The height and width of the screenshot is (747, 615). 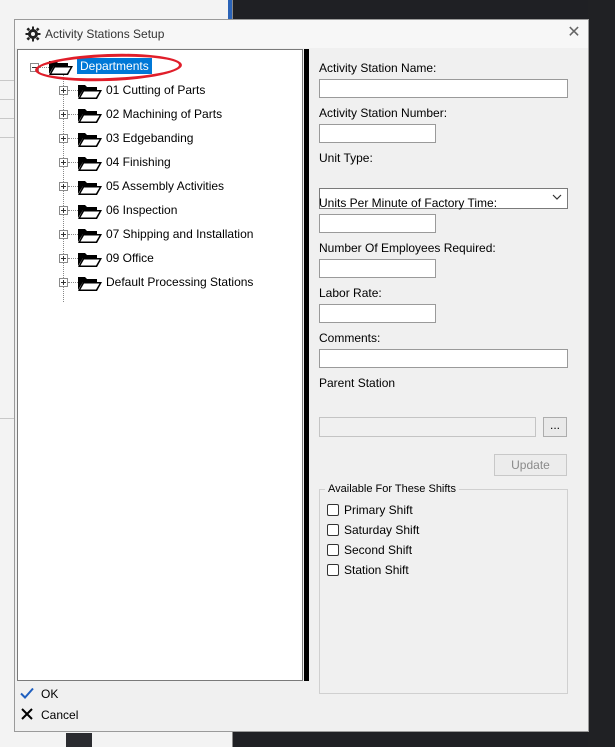 I want to click on tree-item: Default Processing Stations, so click(x=158, y=283).